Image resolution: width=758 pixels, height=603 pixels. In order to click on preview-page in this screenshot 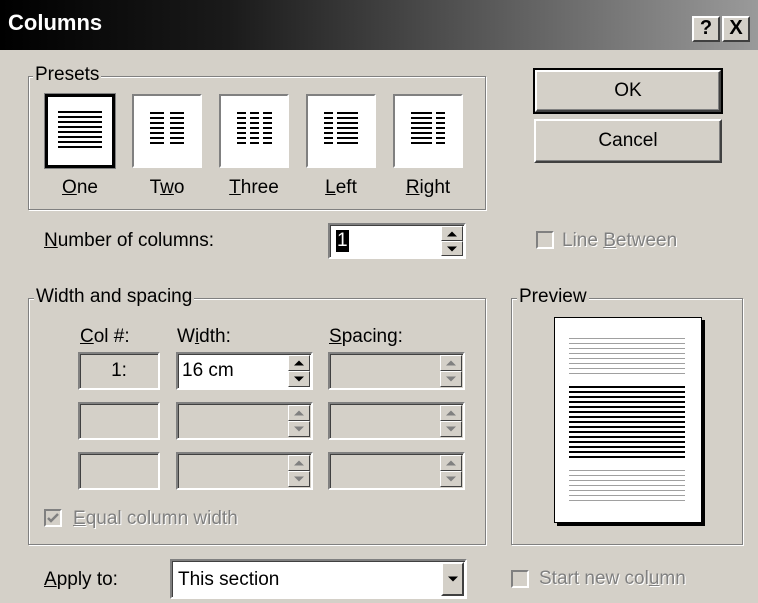, I will do `click(628, 420)`.